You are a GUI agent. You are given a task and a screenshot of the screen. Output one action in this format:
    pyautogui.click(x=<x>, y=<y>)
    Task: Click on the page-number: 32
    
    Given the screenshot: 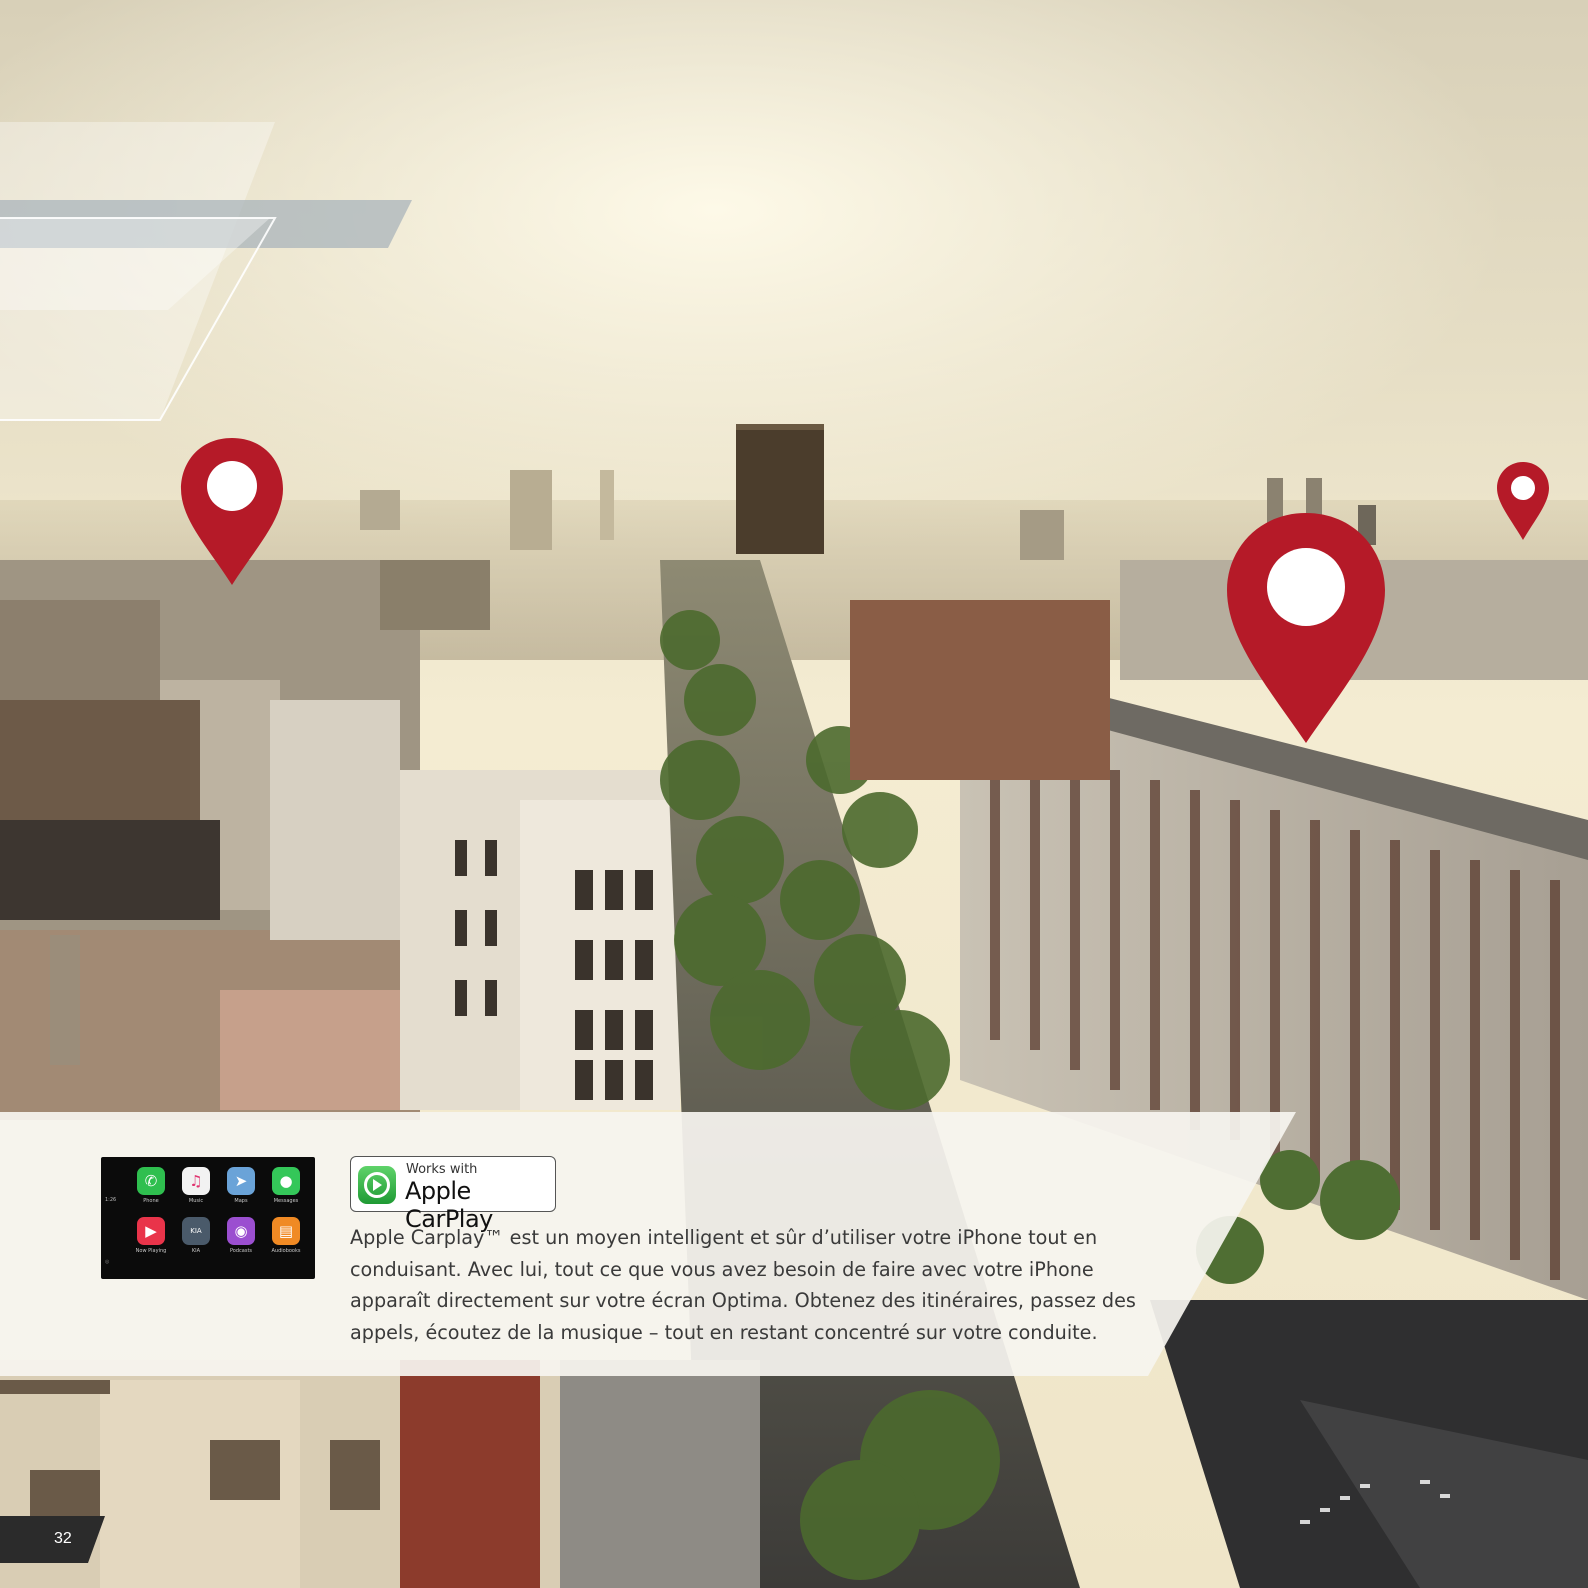 What is the action you would take?
    pyautogui.click(x=63, y=1538)
    